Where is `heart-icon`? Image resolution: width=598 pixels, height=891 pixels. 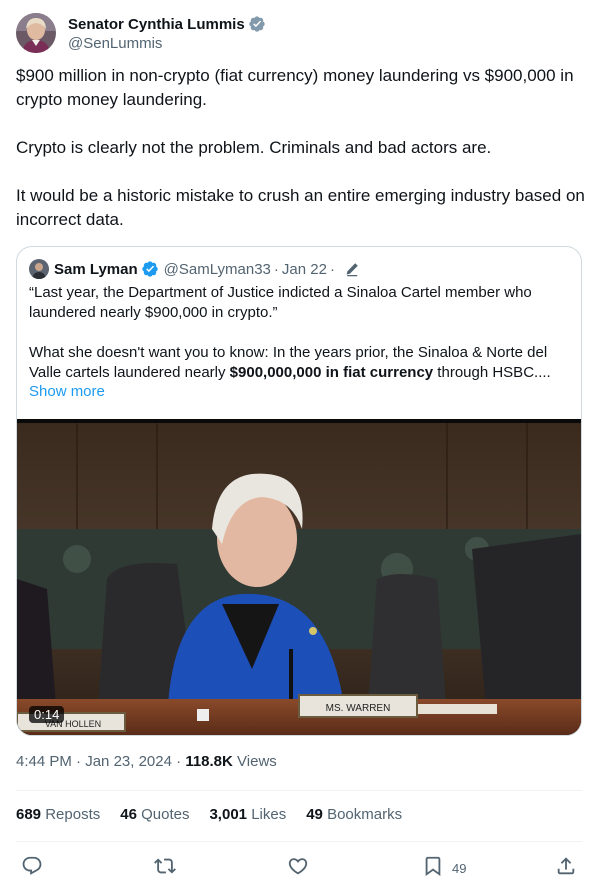 heart-icon is located at coordinates (298, 868).